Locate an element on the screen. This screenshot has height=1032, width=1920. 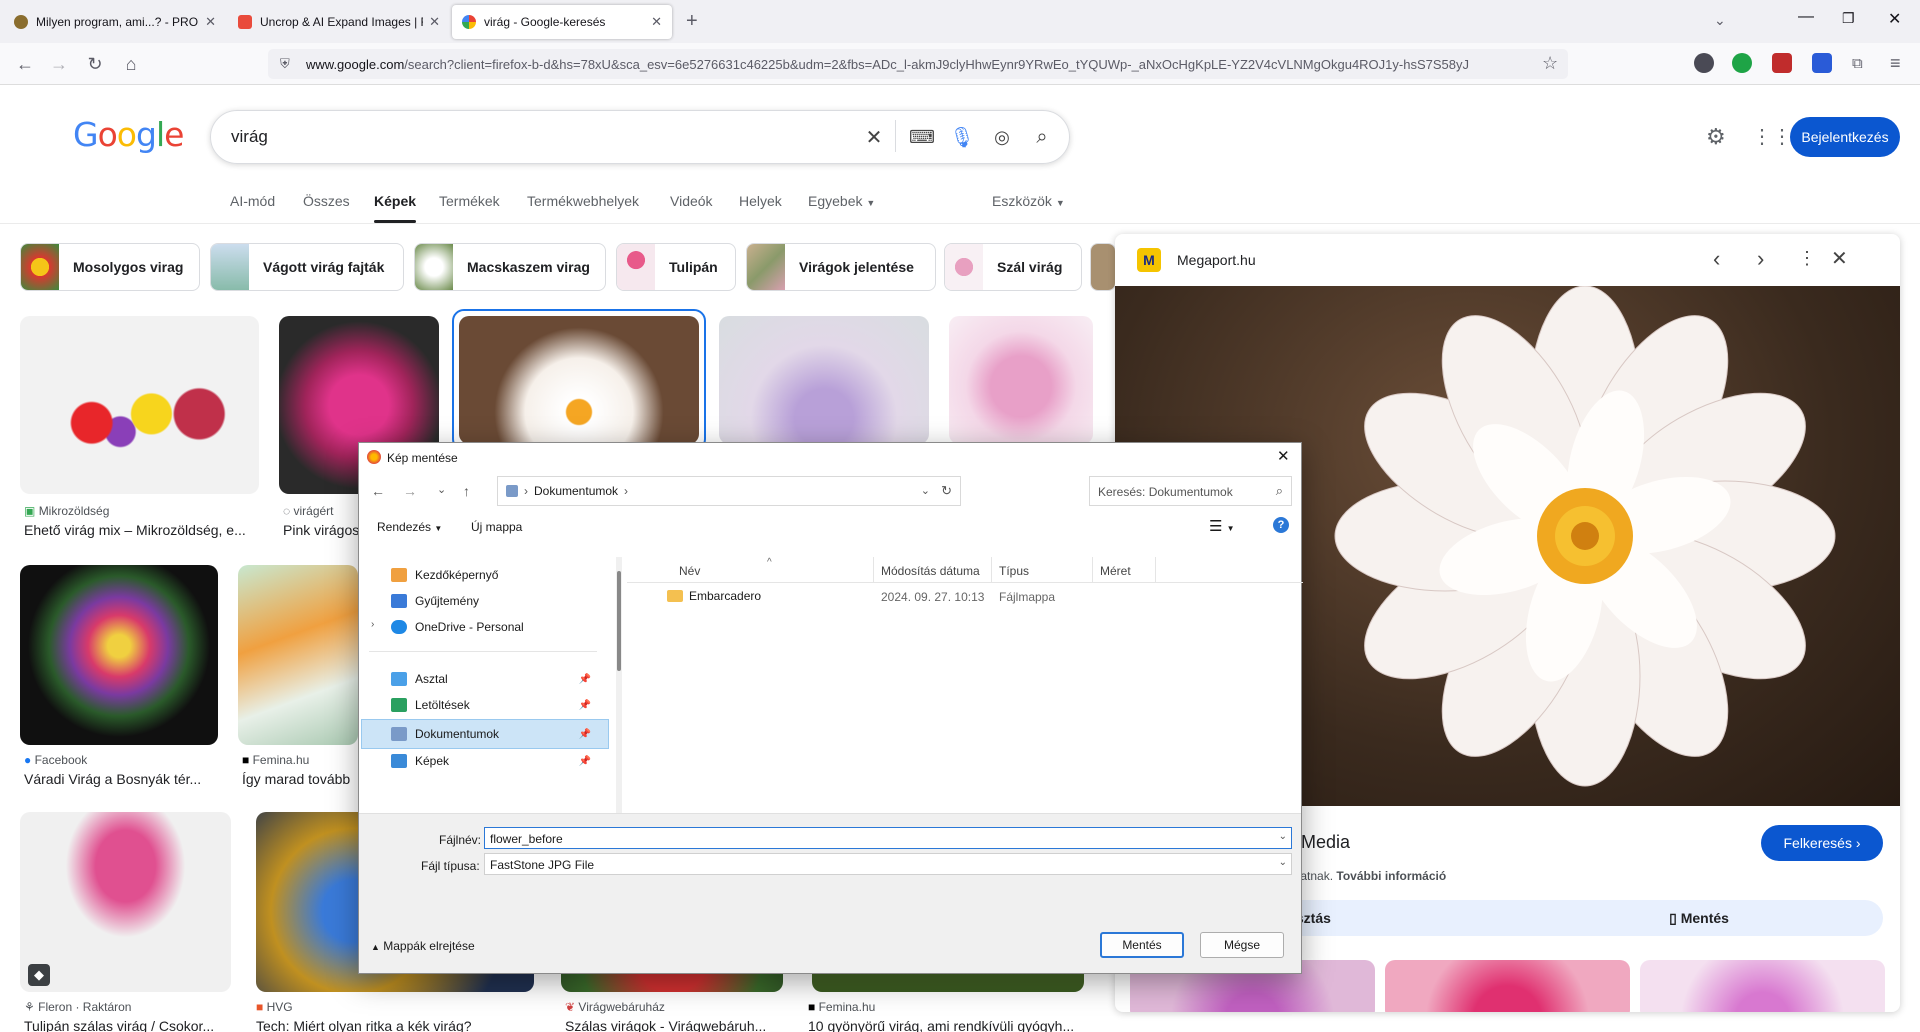
path-bar: › Dokumentumok › ⌄ ↻ is located at coordinates (729, 491).